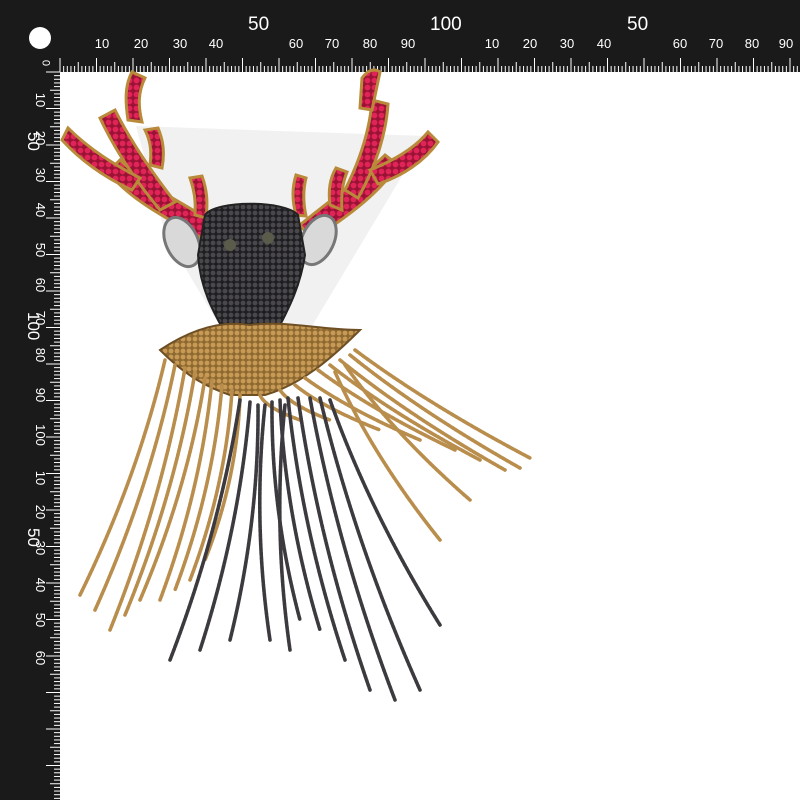  Describe the element at coordinates (40, 512) in the screenshot. I see `ruler-left-minor-label: 20` at that location.